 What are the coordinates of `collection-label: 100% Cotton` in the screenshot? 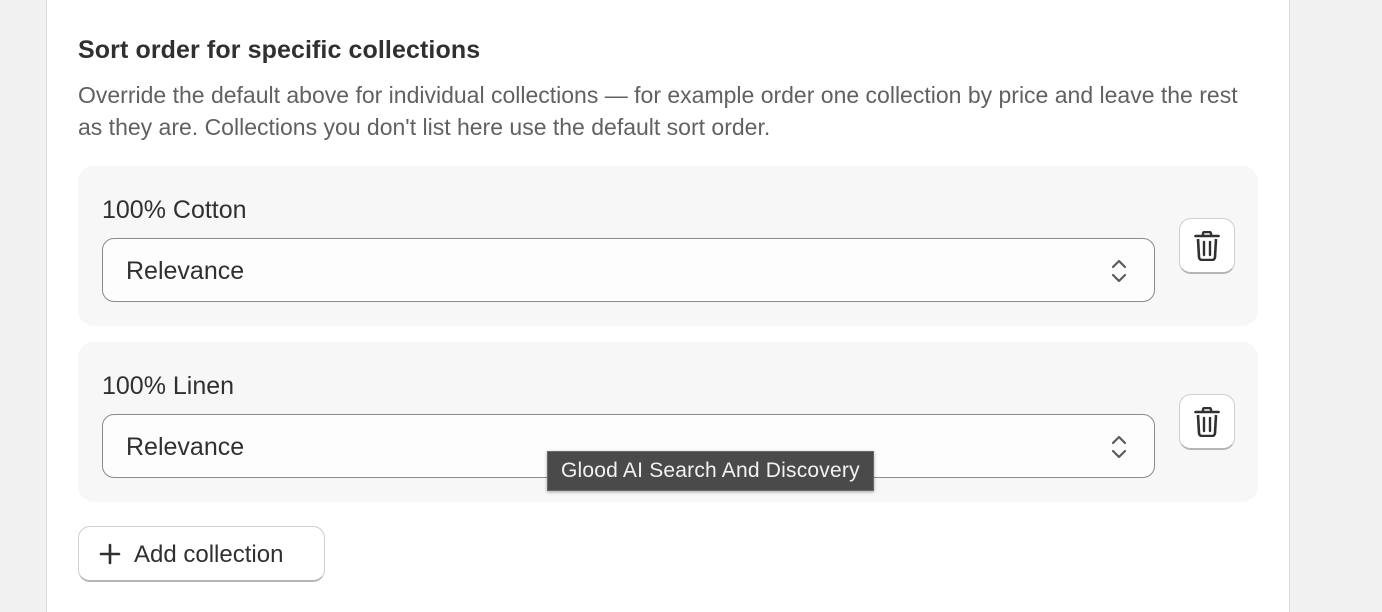 It's located at (174, 210).